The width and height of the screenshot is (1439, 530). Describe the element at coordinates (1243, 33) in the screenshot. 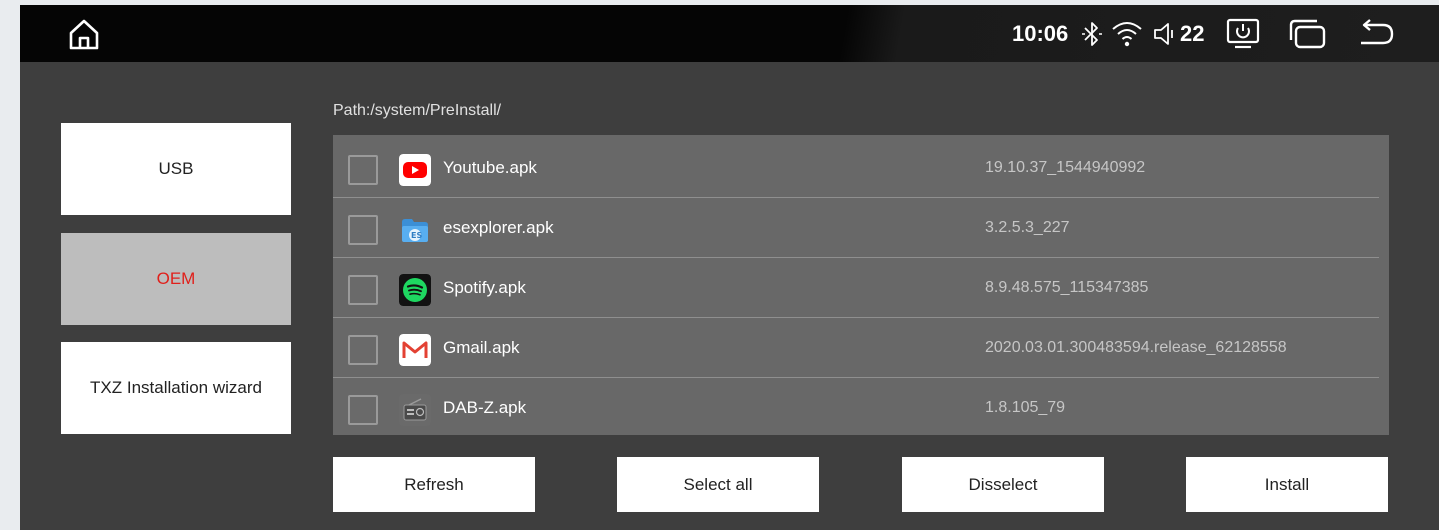

I see `screen-power-icon` at that location.